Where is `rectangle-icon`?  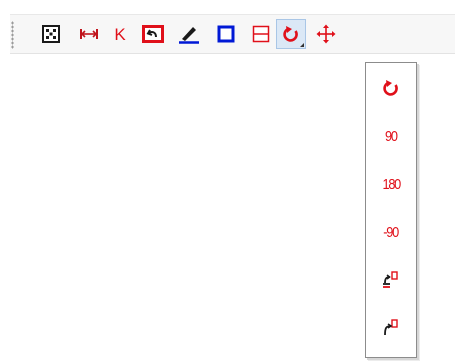
rectangle-icon is located at coordinates (226, 34).